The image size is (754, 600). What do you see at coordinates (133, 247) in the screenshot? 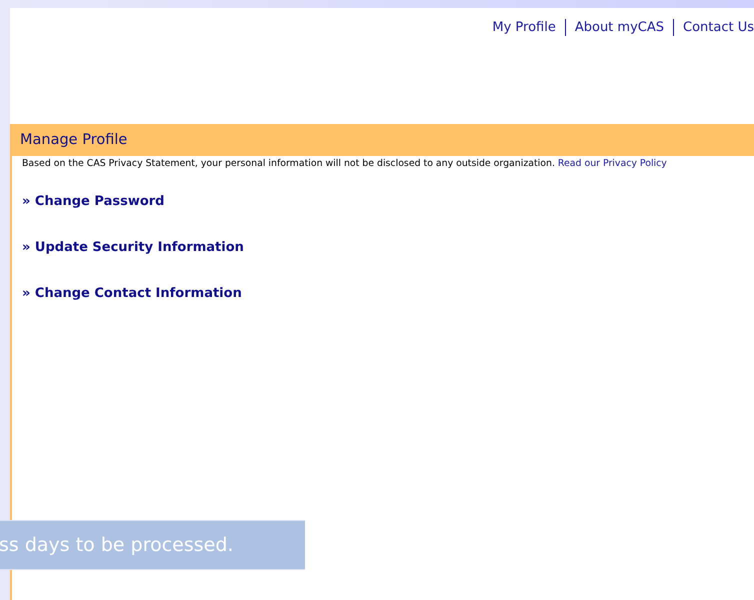
I see `profile-action-link: » Update Security Information` at bounding box center [133, 247].